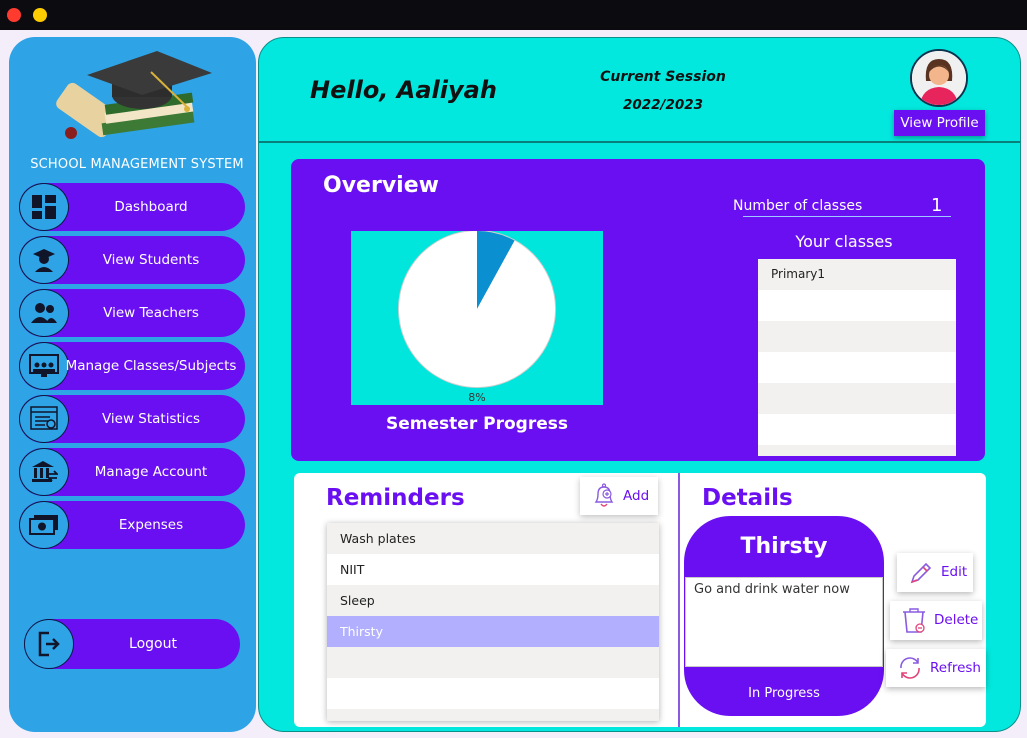  What do you see at coordinates (954, 572) in the screenshot?
I see `edit-label: Edit` at bounding box center [954, 572].